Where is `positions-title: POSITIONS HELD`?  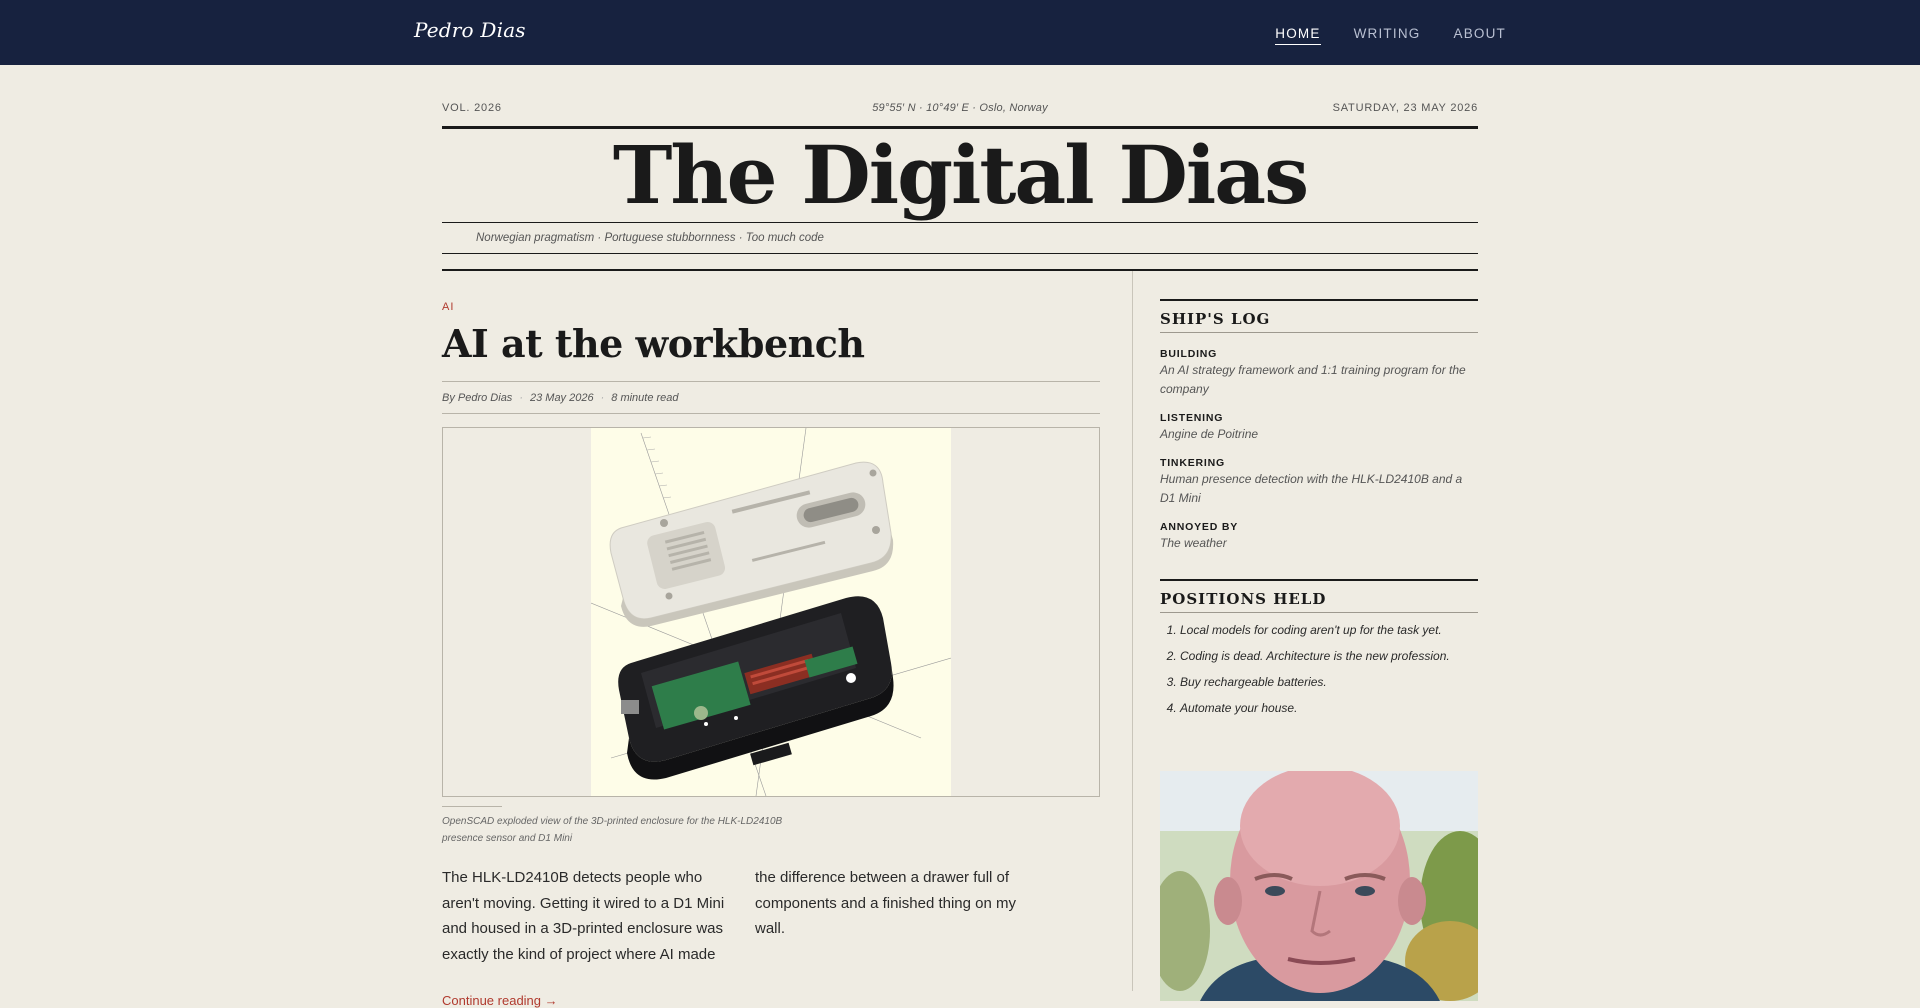
positions-title: POSITIONS HELD is located at coordinates (1243, 599).